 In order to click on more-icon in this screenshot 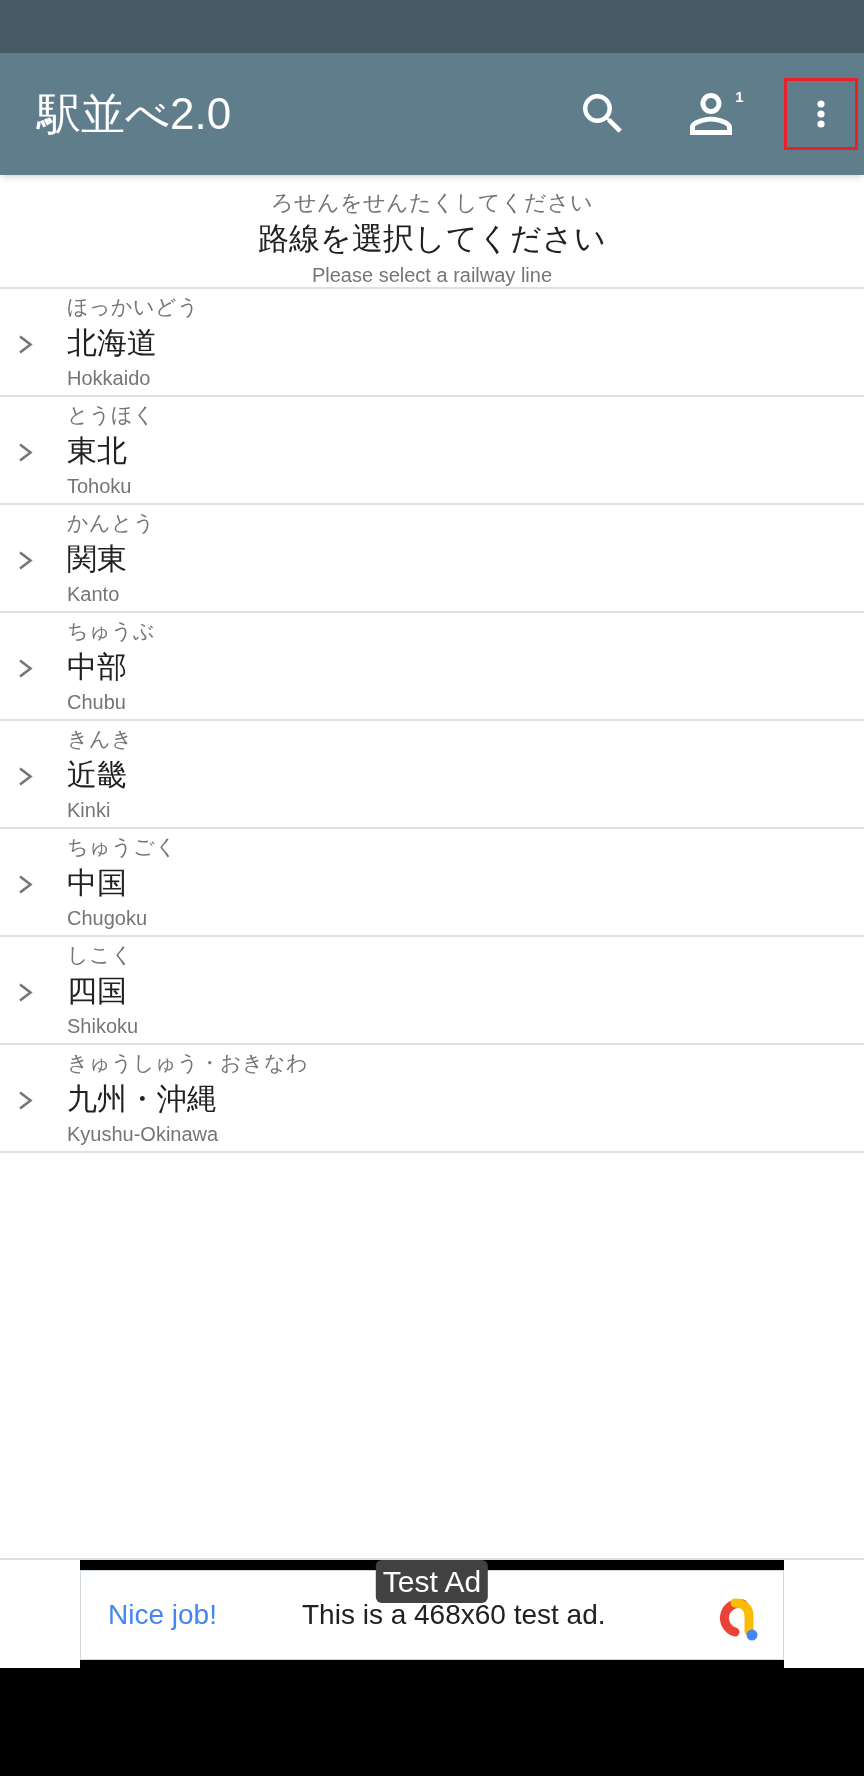, I will do `click(821, 114)`.